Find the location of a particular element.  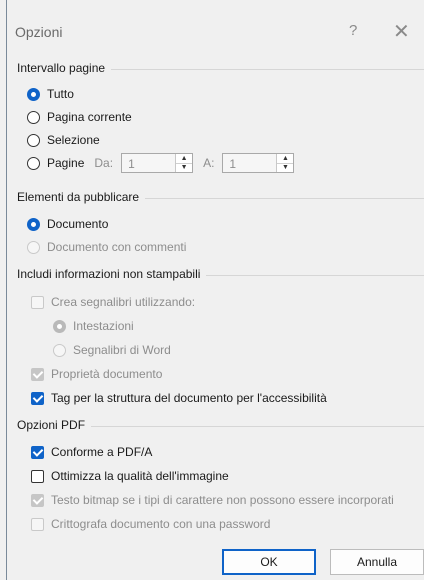

check-optimize-image-box is located at coordinates (37, 476).